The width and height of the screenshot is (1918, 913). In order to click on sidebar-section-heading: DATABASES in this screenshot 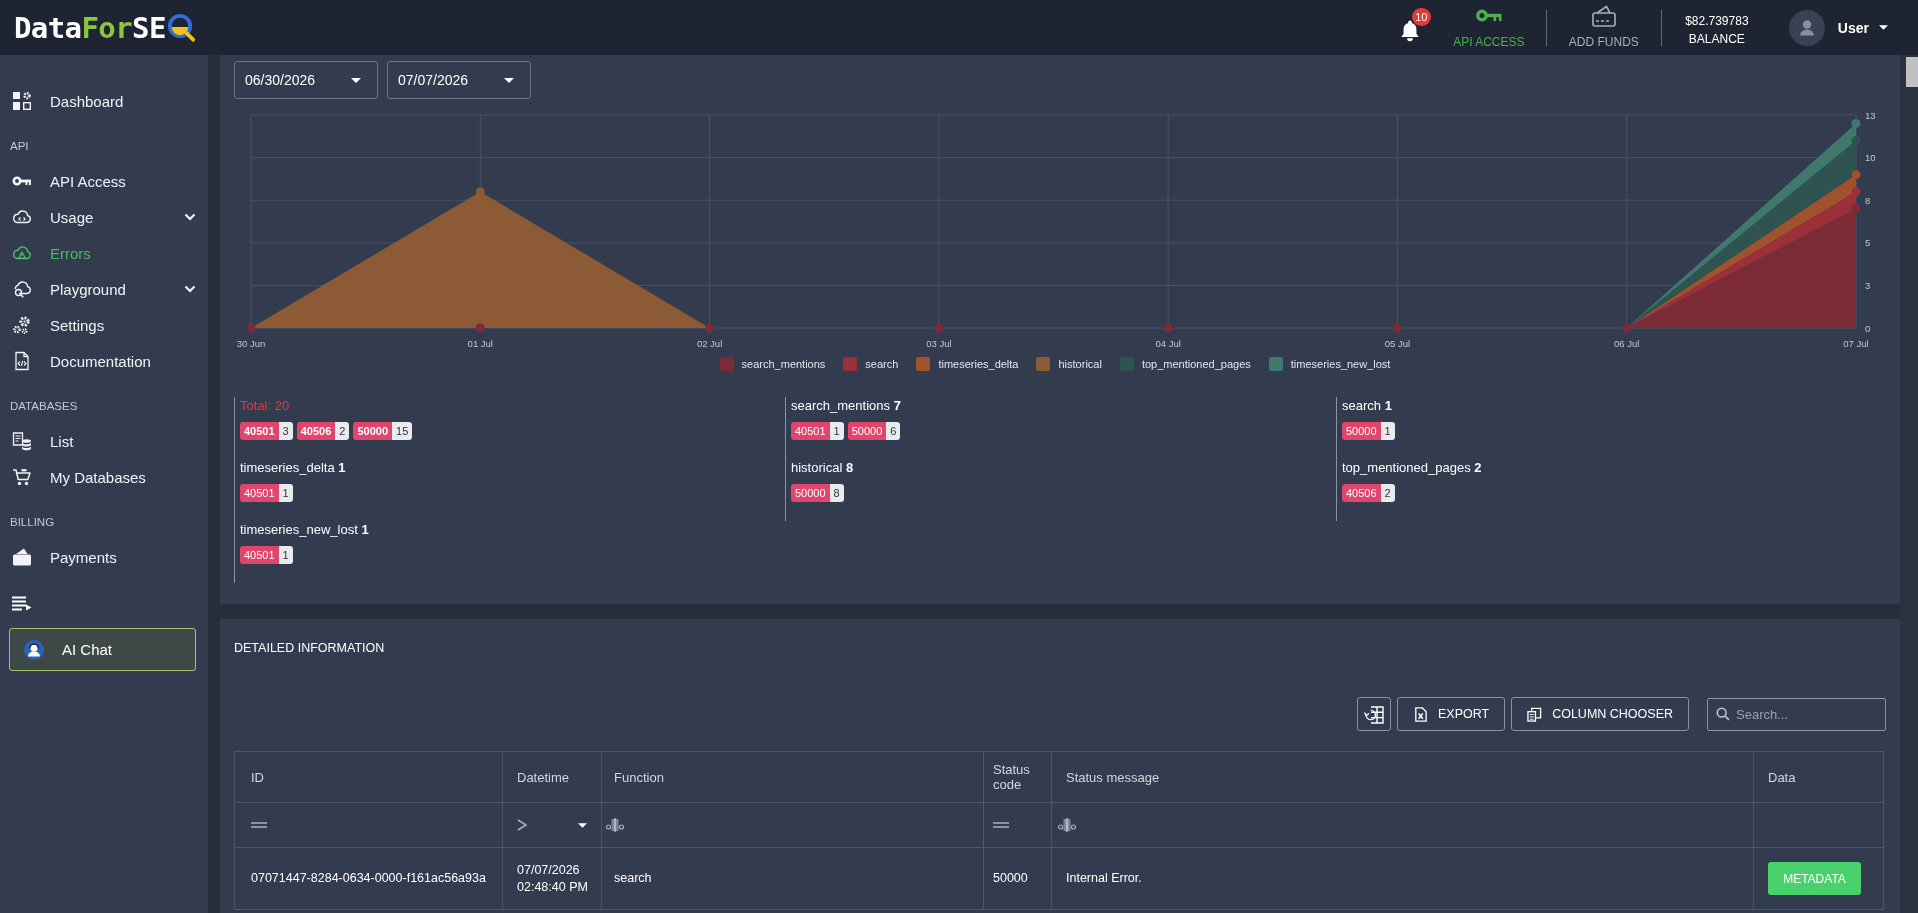, I will do `click(44, 406)`.